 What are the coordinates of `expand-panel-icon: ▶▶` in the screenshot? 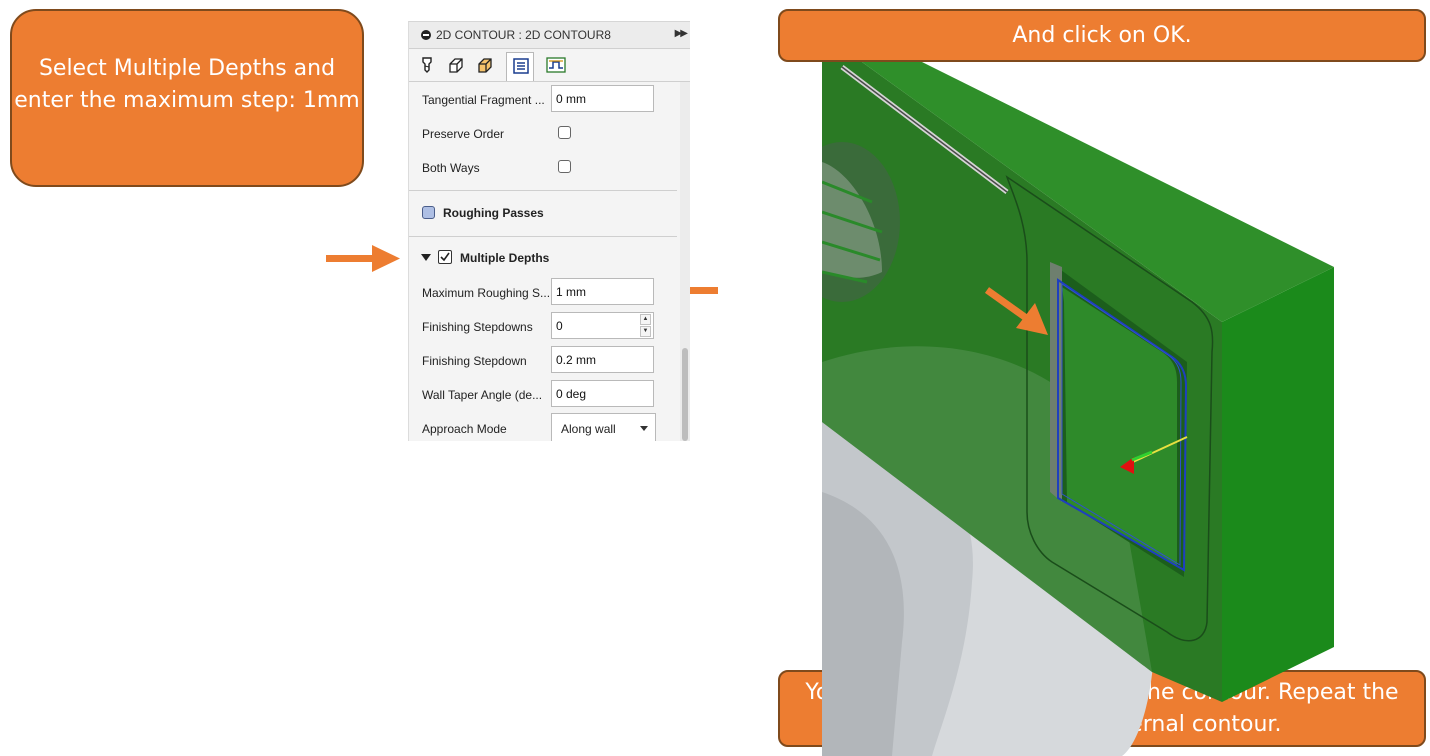 It's located at (681, 33).